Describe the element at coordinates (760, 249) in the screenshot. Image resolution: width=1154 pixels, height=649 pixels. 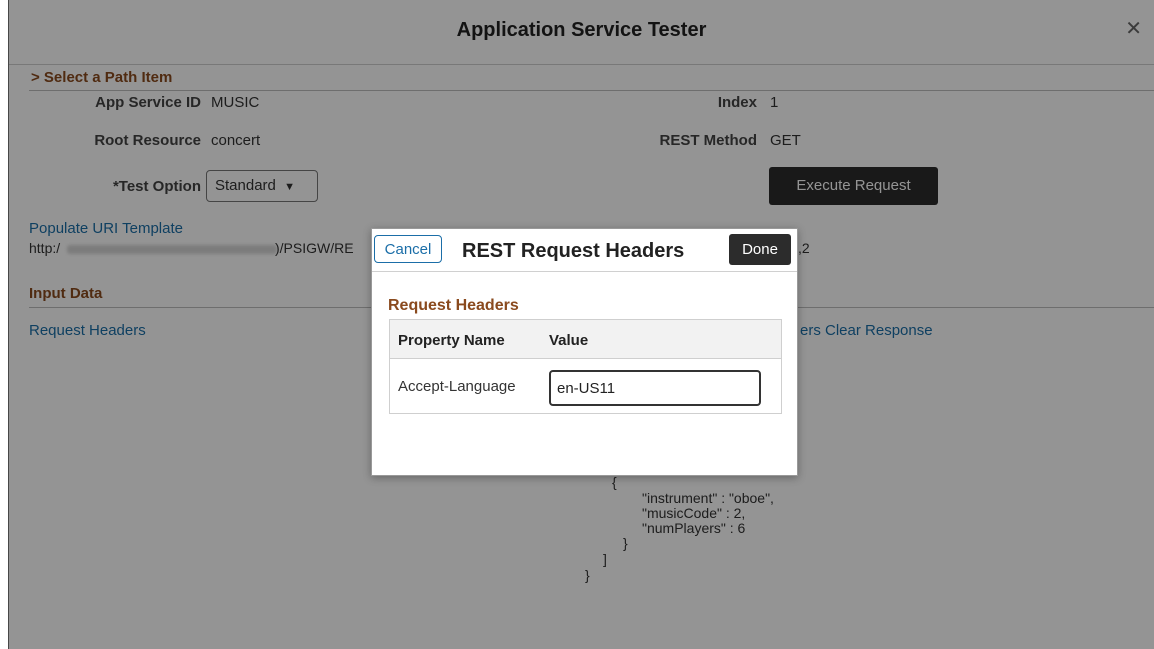
I see `done-button: Done` at that location.